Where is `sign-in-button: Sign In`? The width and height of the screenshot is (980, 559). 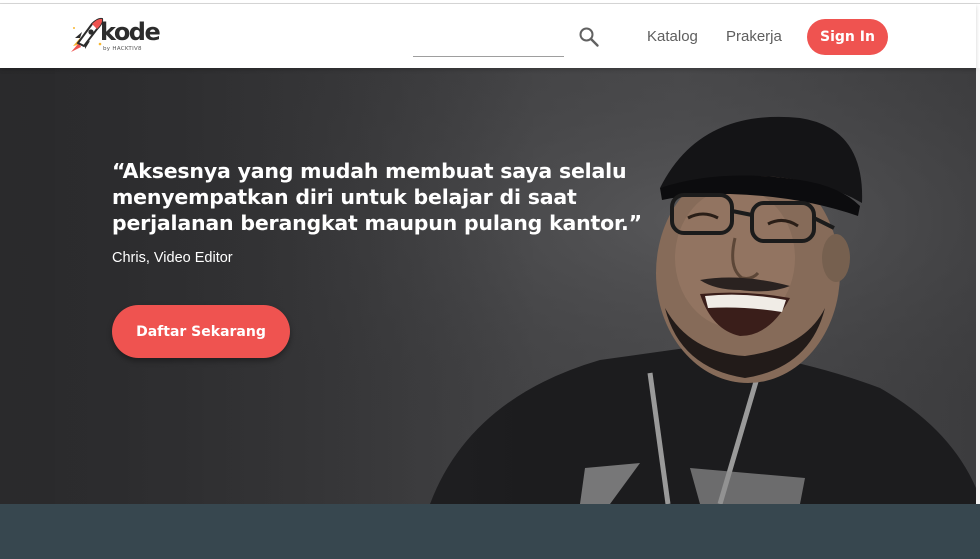
sign-in-button: Sign In is located at coordinates (847, 37).